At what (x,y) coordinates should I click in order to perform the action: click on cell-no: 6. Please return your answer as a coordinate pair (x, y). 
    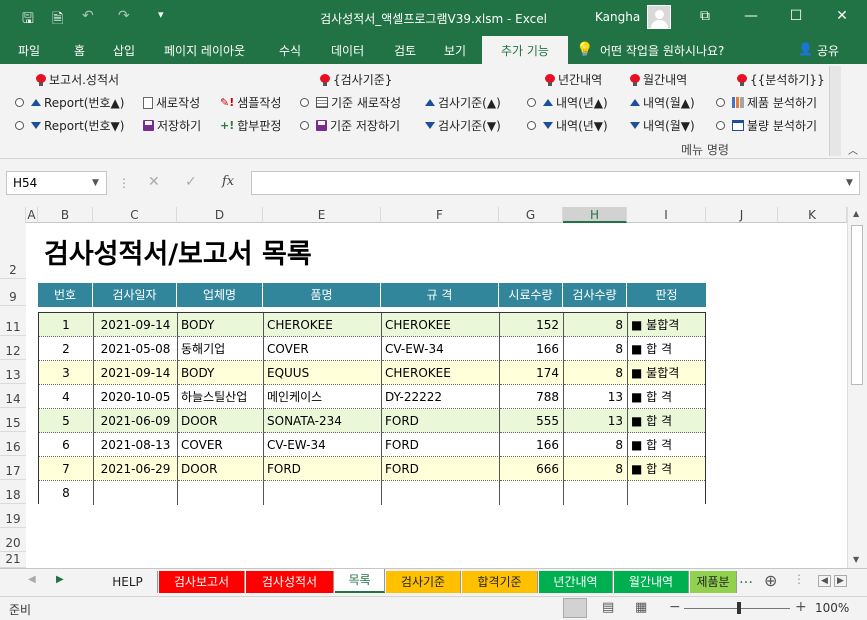
    Looking at the image, I should click on (66, 445).